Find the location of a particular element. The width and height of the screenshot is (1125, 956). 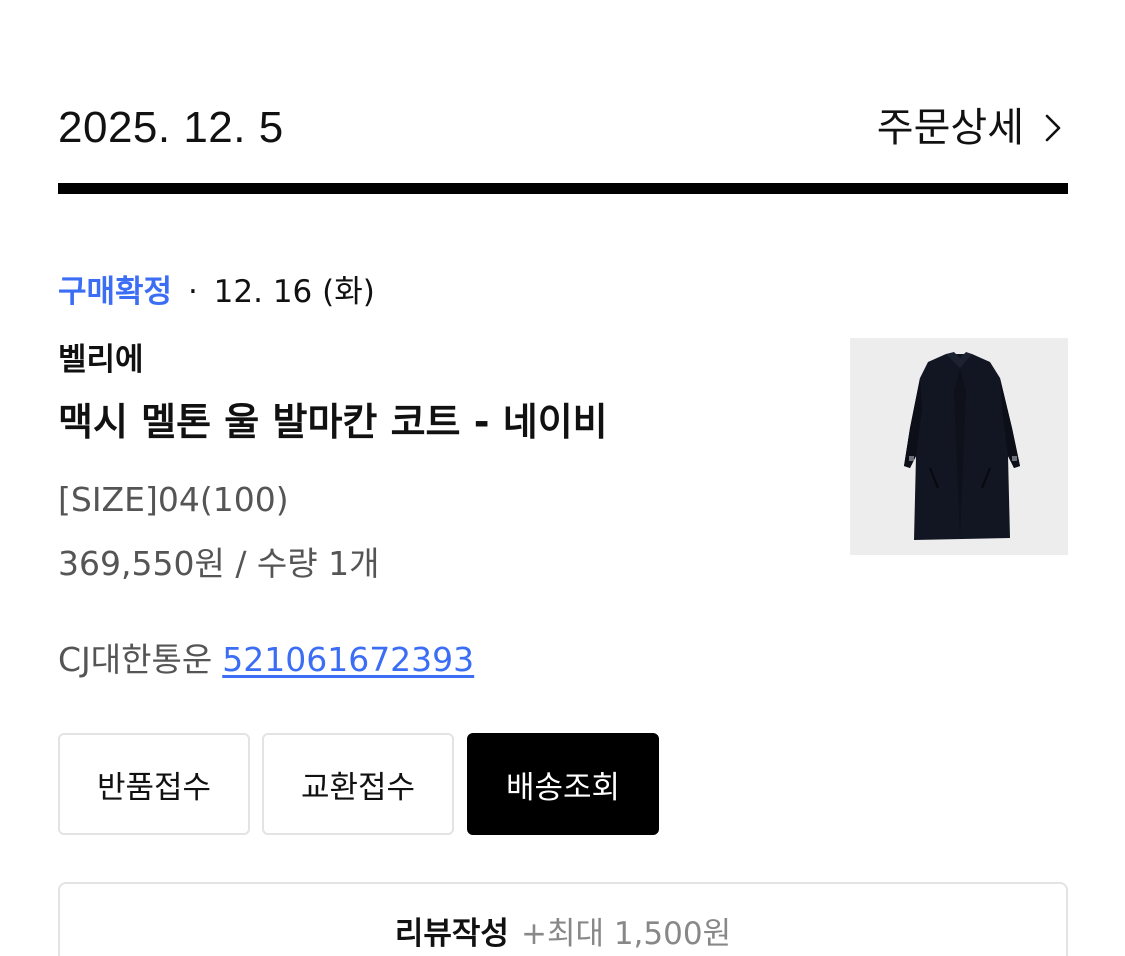

write-review-button: 리뷰작성 +최대 1,500원 is located at coordinates (563, 919).